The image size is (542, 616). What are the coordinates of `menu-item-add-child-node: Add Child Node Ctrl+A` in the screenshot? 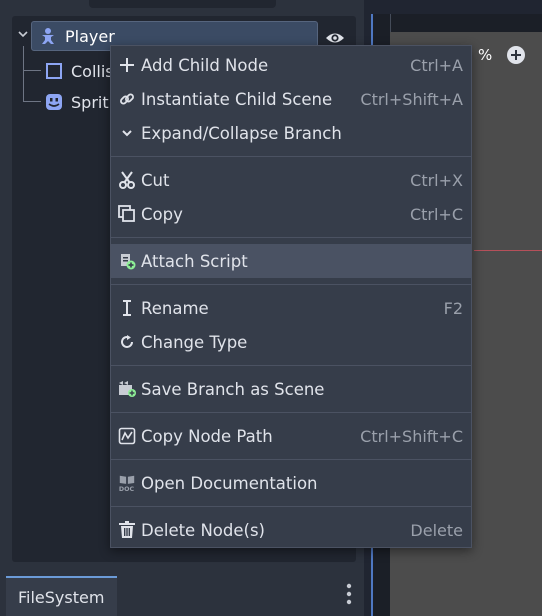 It's located at (291, 65).